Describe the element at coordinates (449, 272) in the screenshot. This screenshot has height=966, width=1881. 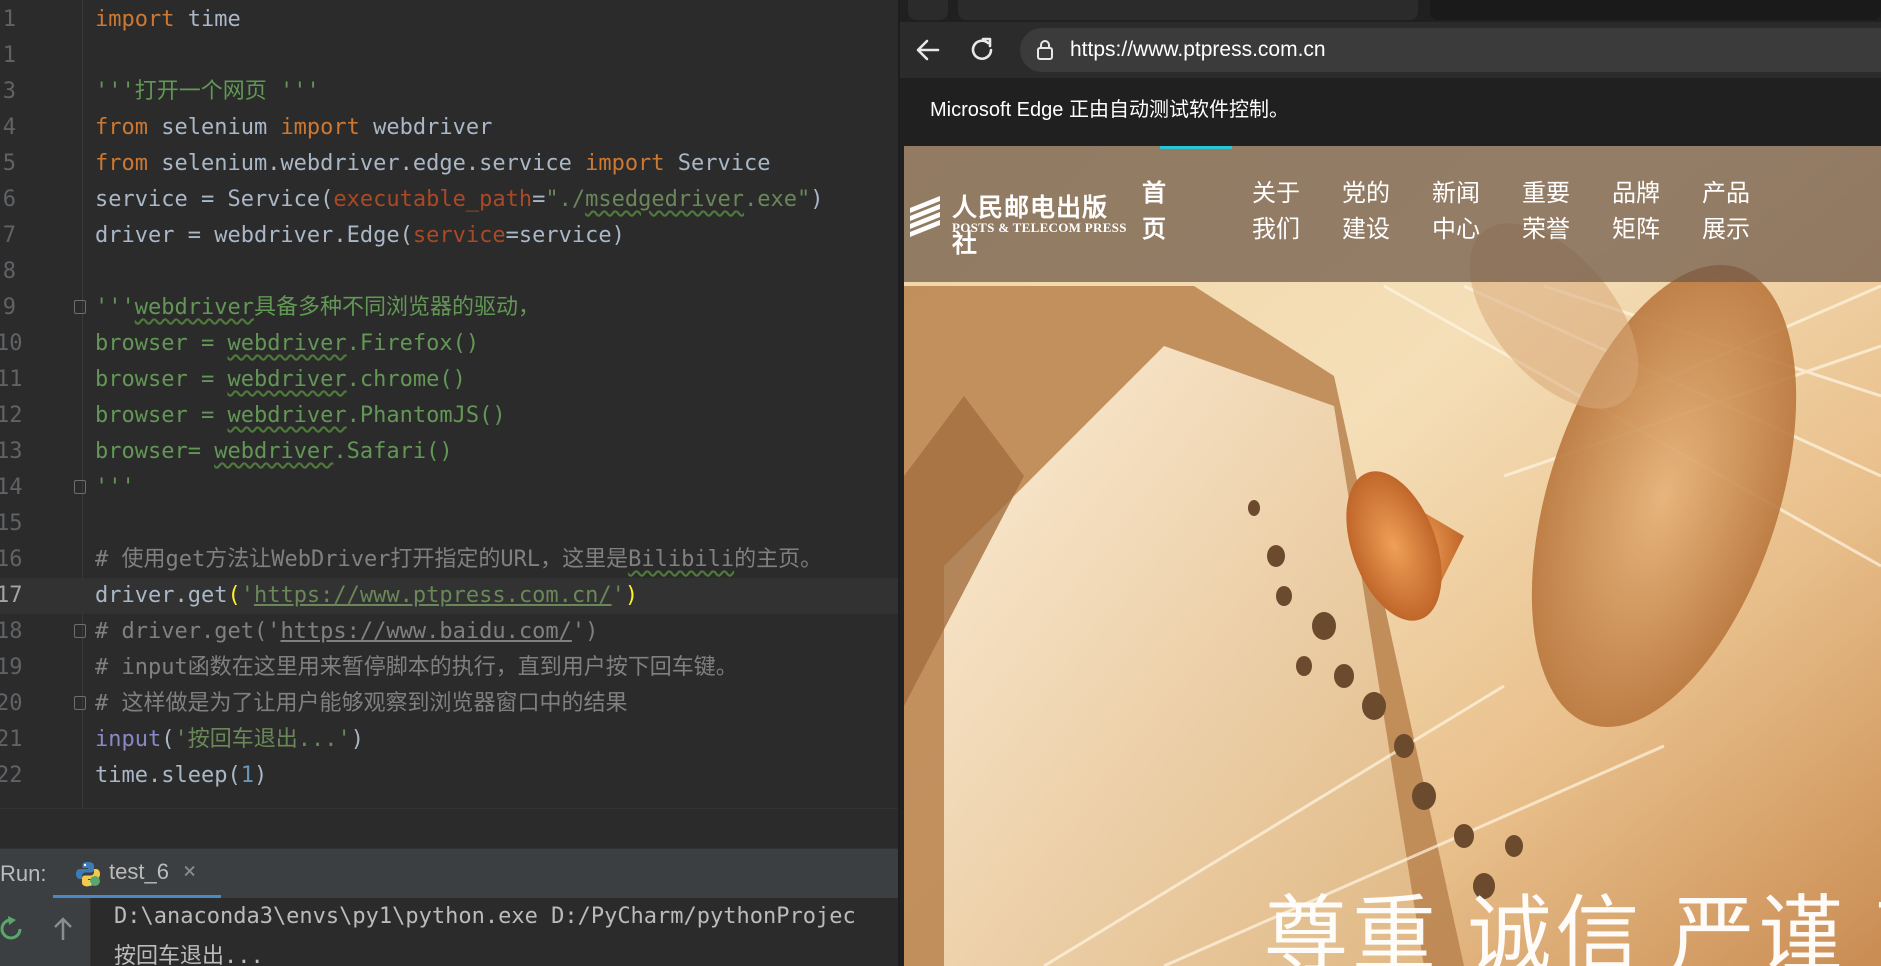
I see `code-line: 8` at that location.